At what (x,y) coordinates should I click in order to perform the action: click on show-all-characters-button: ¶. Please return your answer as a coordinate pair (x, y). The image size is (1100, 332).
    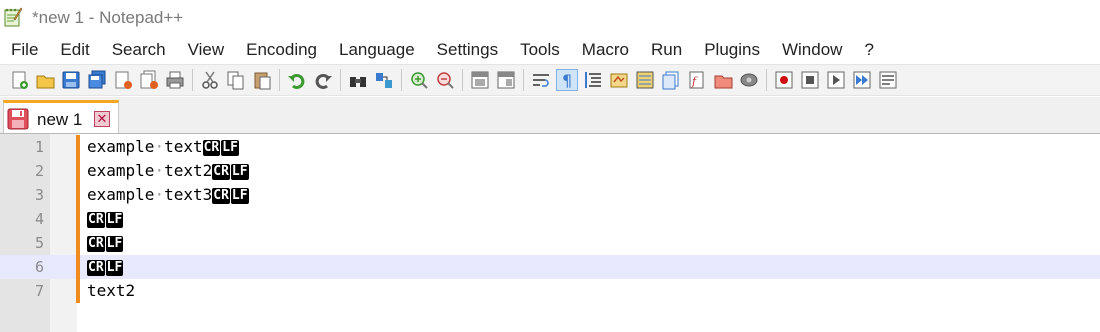
    Looking at the image, I should click on (567, 80).